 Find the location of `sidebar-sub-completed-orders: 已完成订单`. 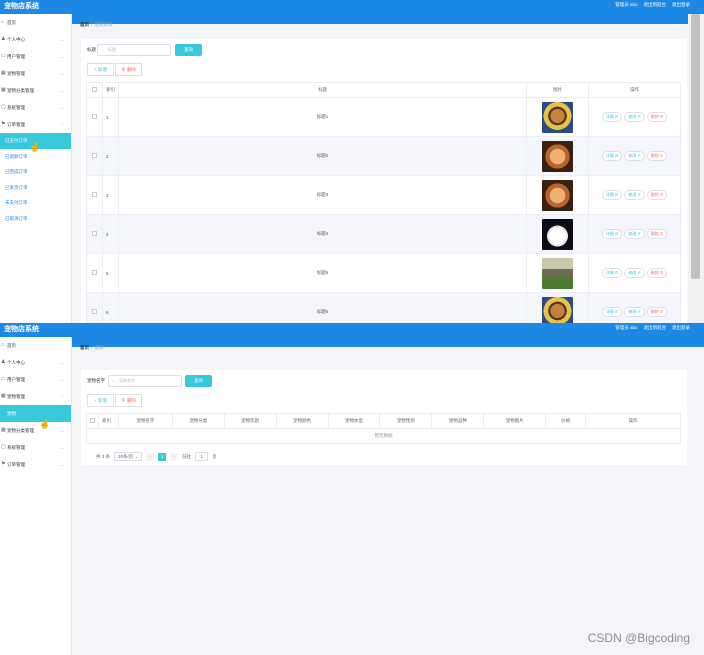

sidebar-sub-completed-orders: 已完成订单 is located at coordinates (35, 172).